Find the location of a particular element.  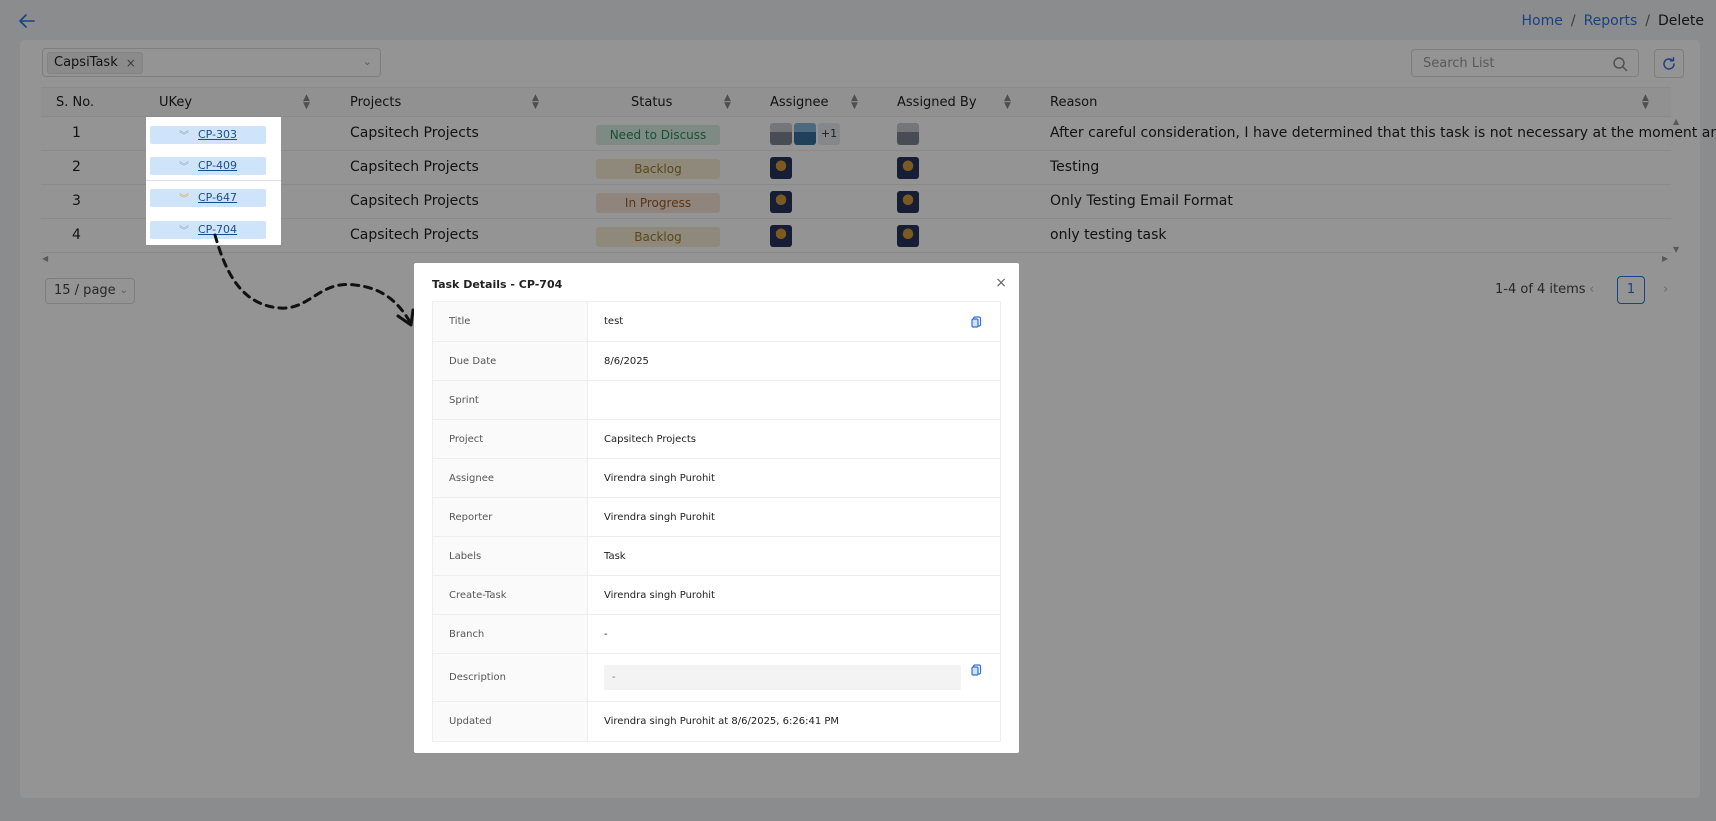

detail-row-description: Description - is located at coordinates (716, 678).